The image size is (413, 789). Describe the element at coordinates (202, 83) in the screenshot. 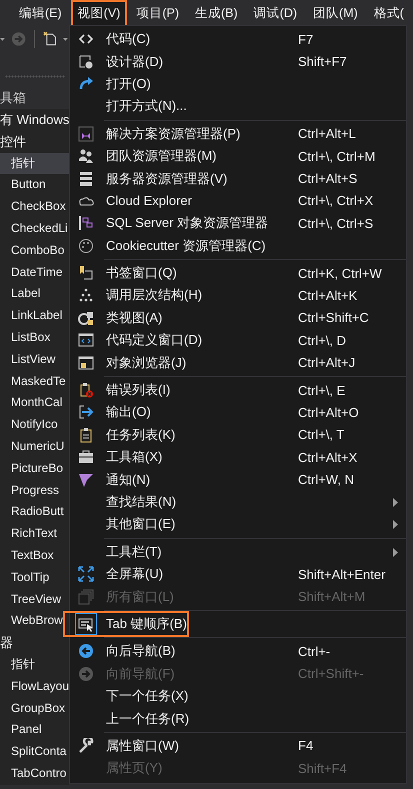

I see `menu-item: 打开(O)` at that location.